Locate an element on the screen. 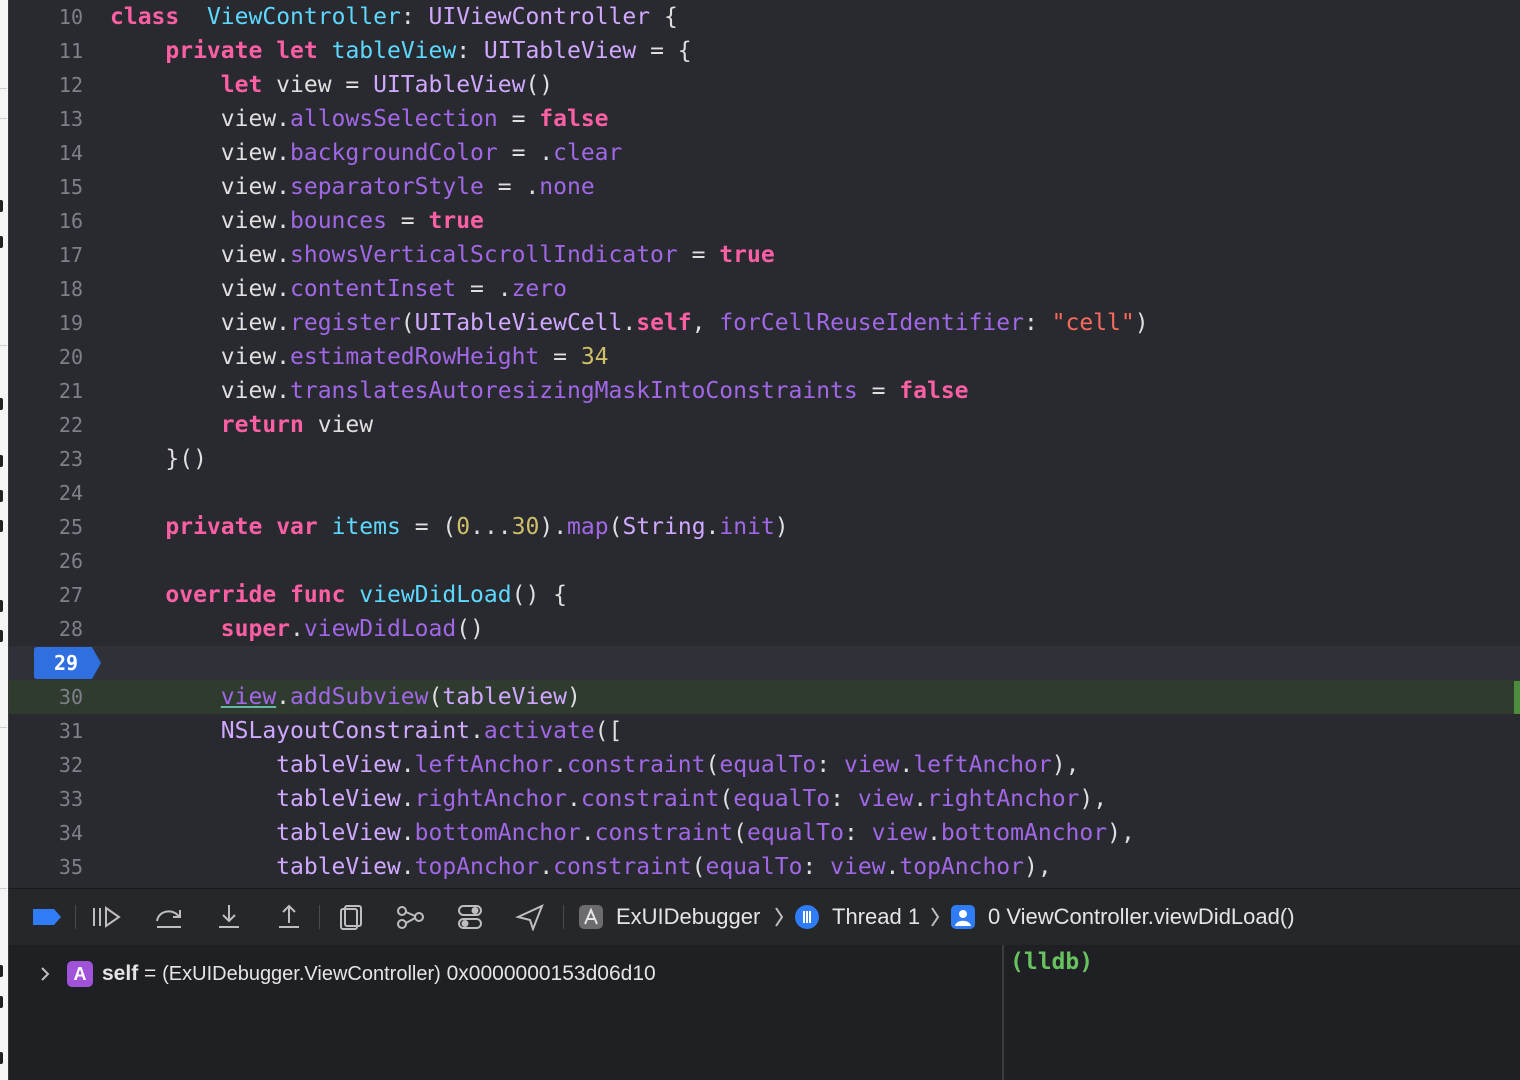  code-line: 16 view.bounces = true is located at coordinates (764, 221).